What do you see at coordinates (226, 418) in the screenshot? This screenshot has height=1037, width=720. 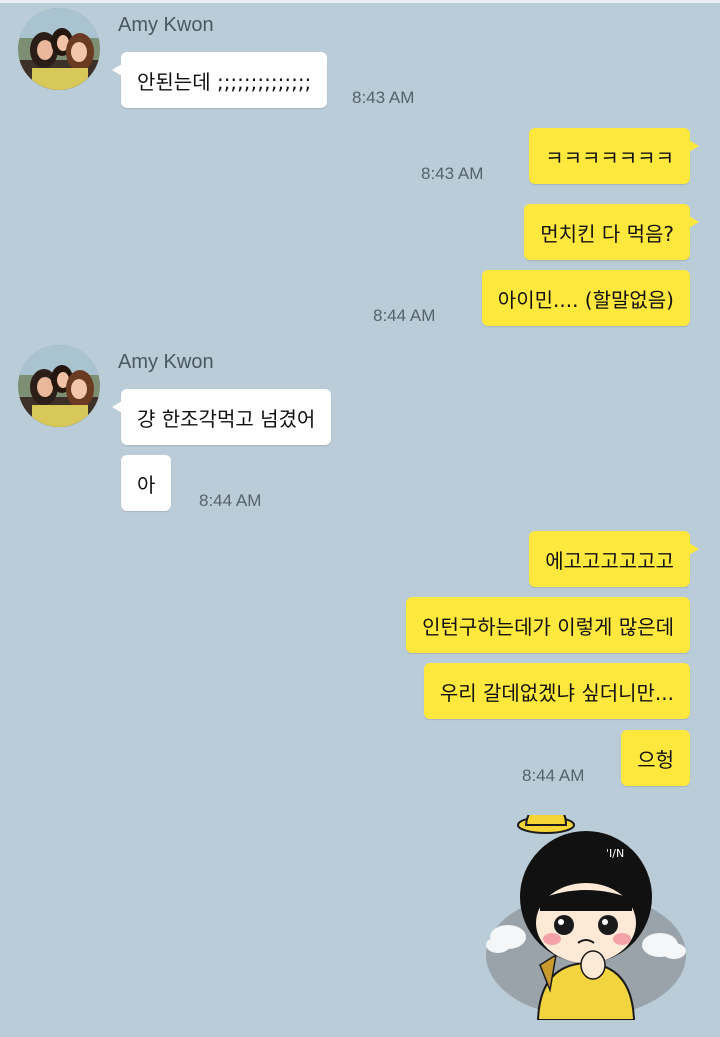 I see `message-text: 걍 한조각먹고 넘겼어` at bounding box center [226, 418].